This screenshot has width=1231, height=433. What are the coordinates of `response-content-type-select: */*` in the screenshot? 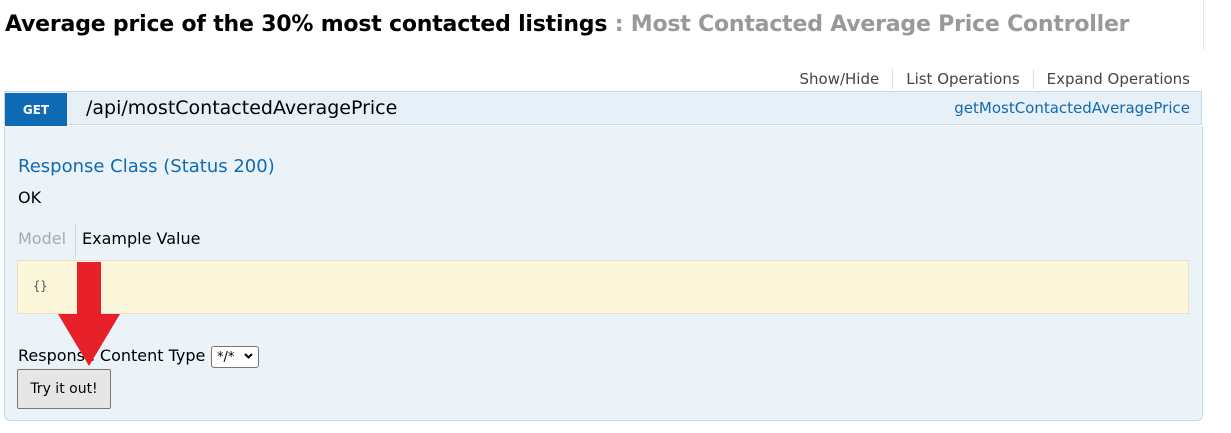 It's located at (235, 357).